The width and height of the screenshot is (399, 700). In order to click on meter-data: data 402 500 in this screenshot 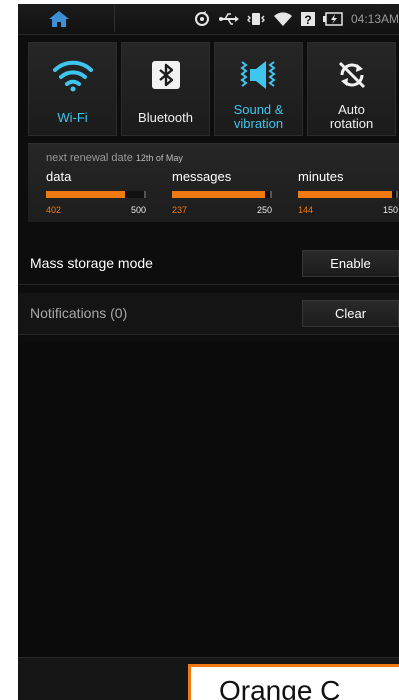, I will do `click(96, 194)`.